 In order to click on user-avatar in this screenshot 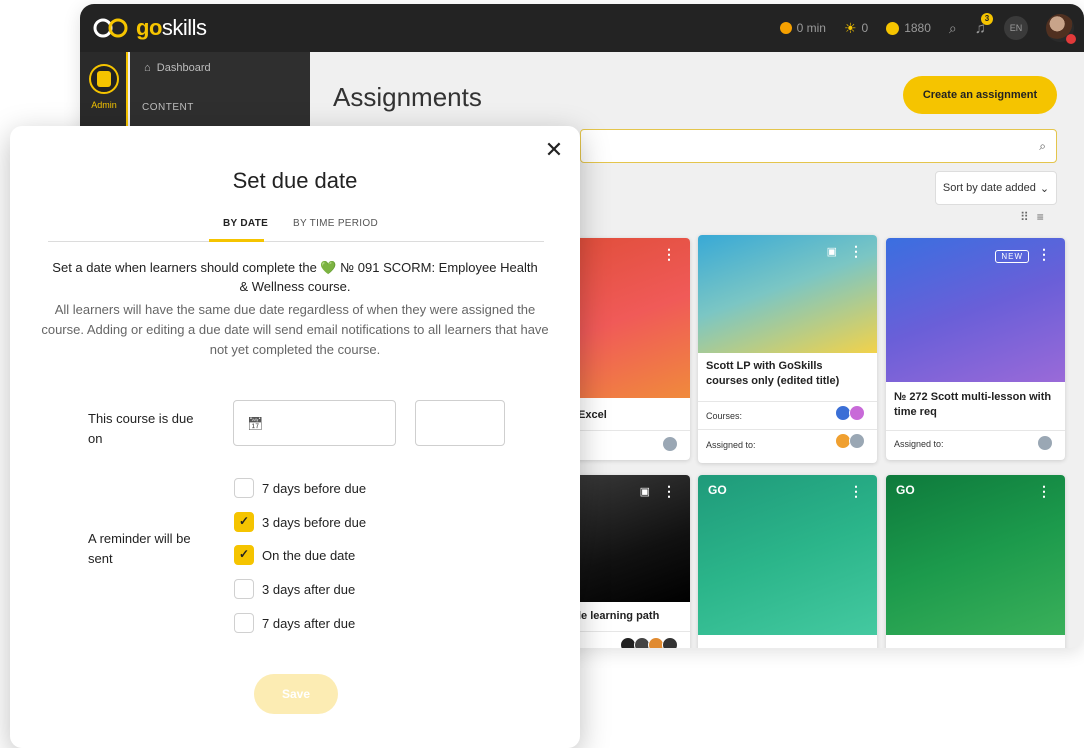, I will do `click(1061, 29)`.